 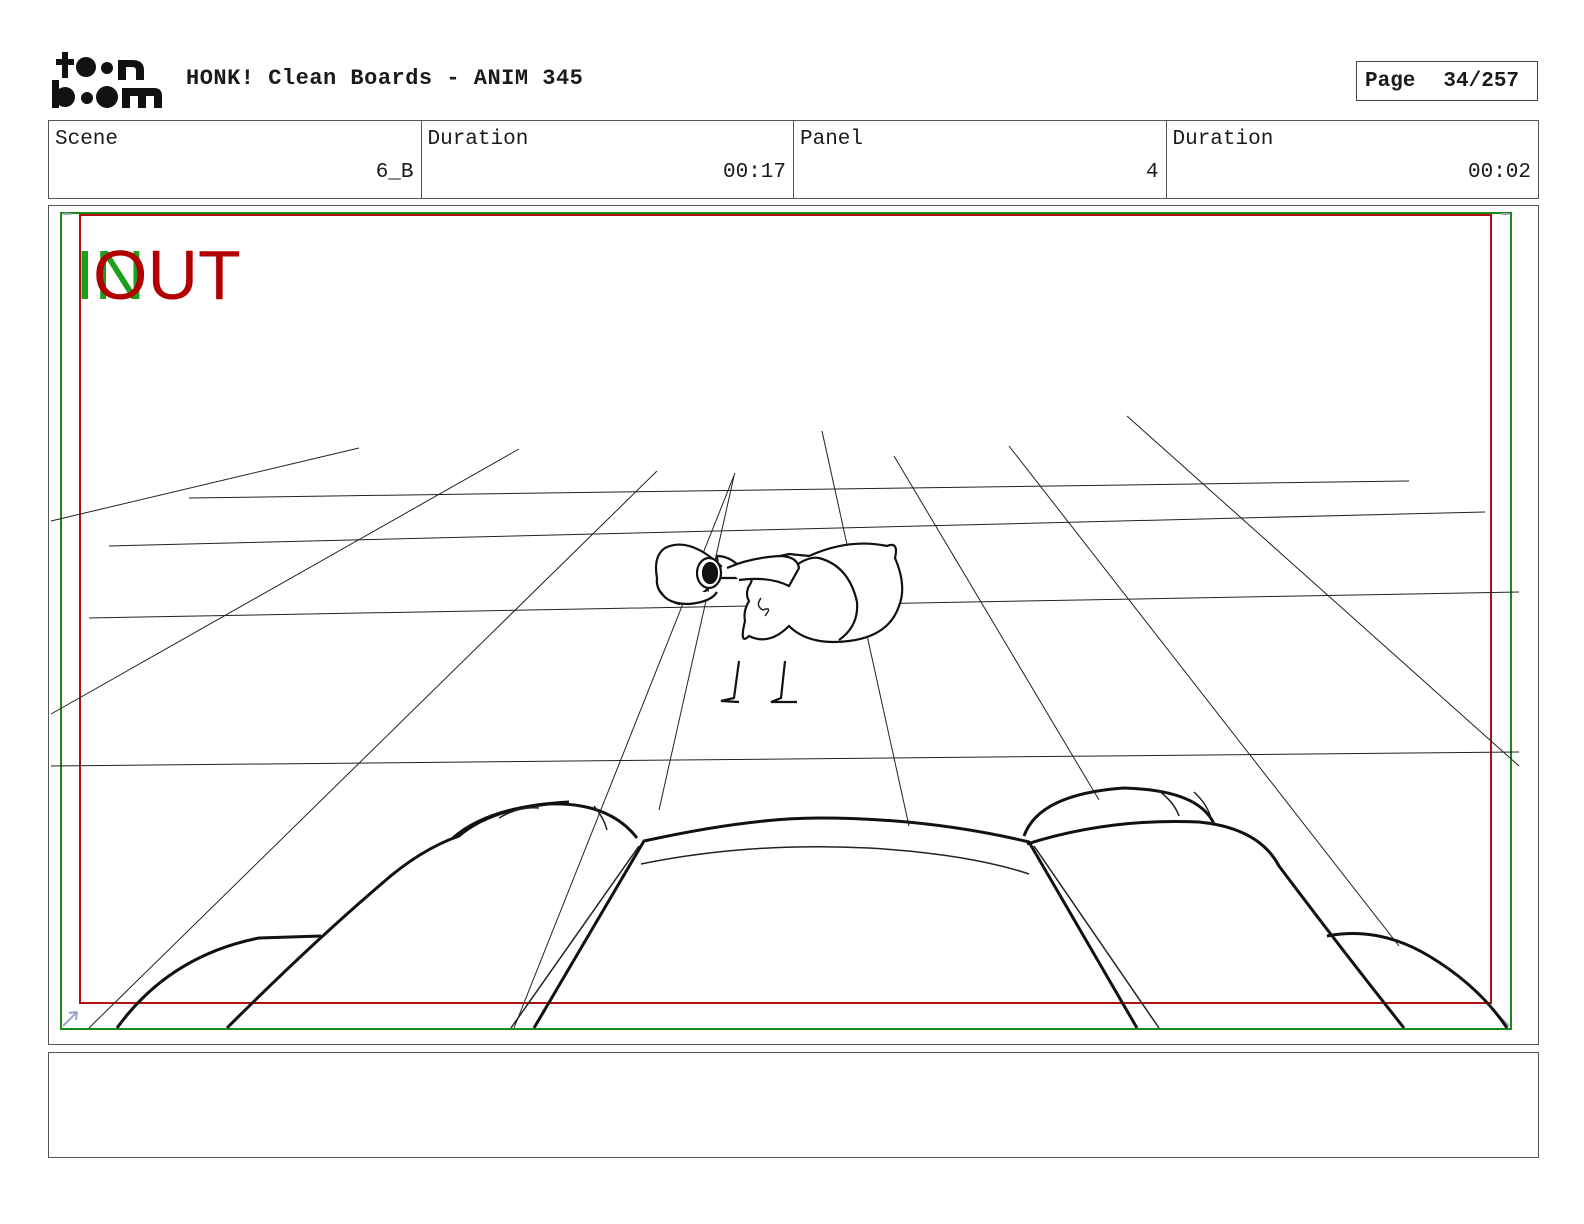 I want to click on panel-label: Panel, so click(x=832, y=139).